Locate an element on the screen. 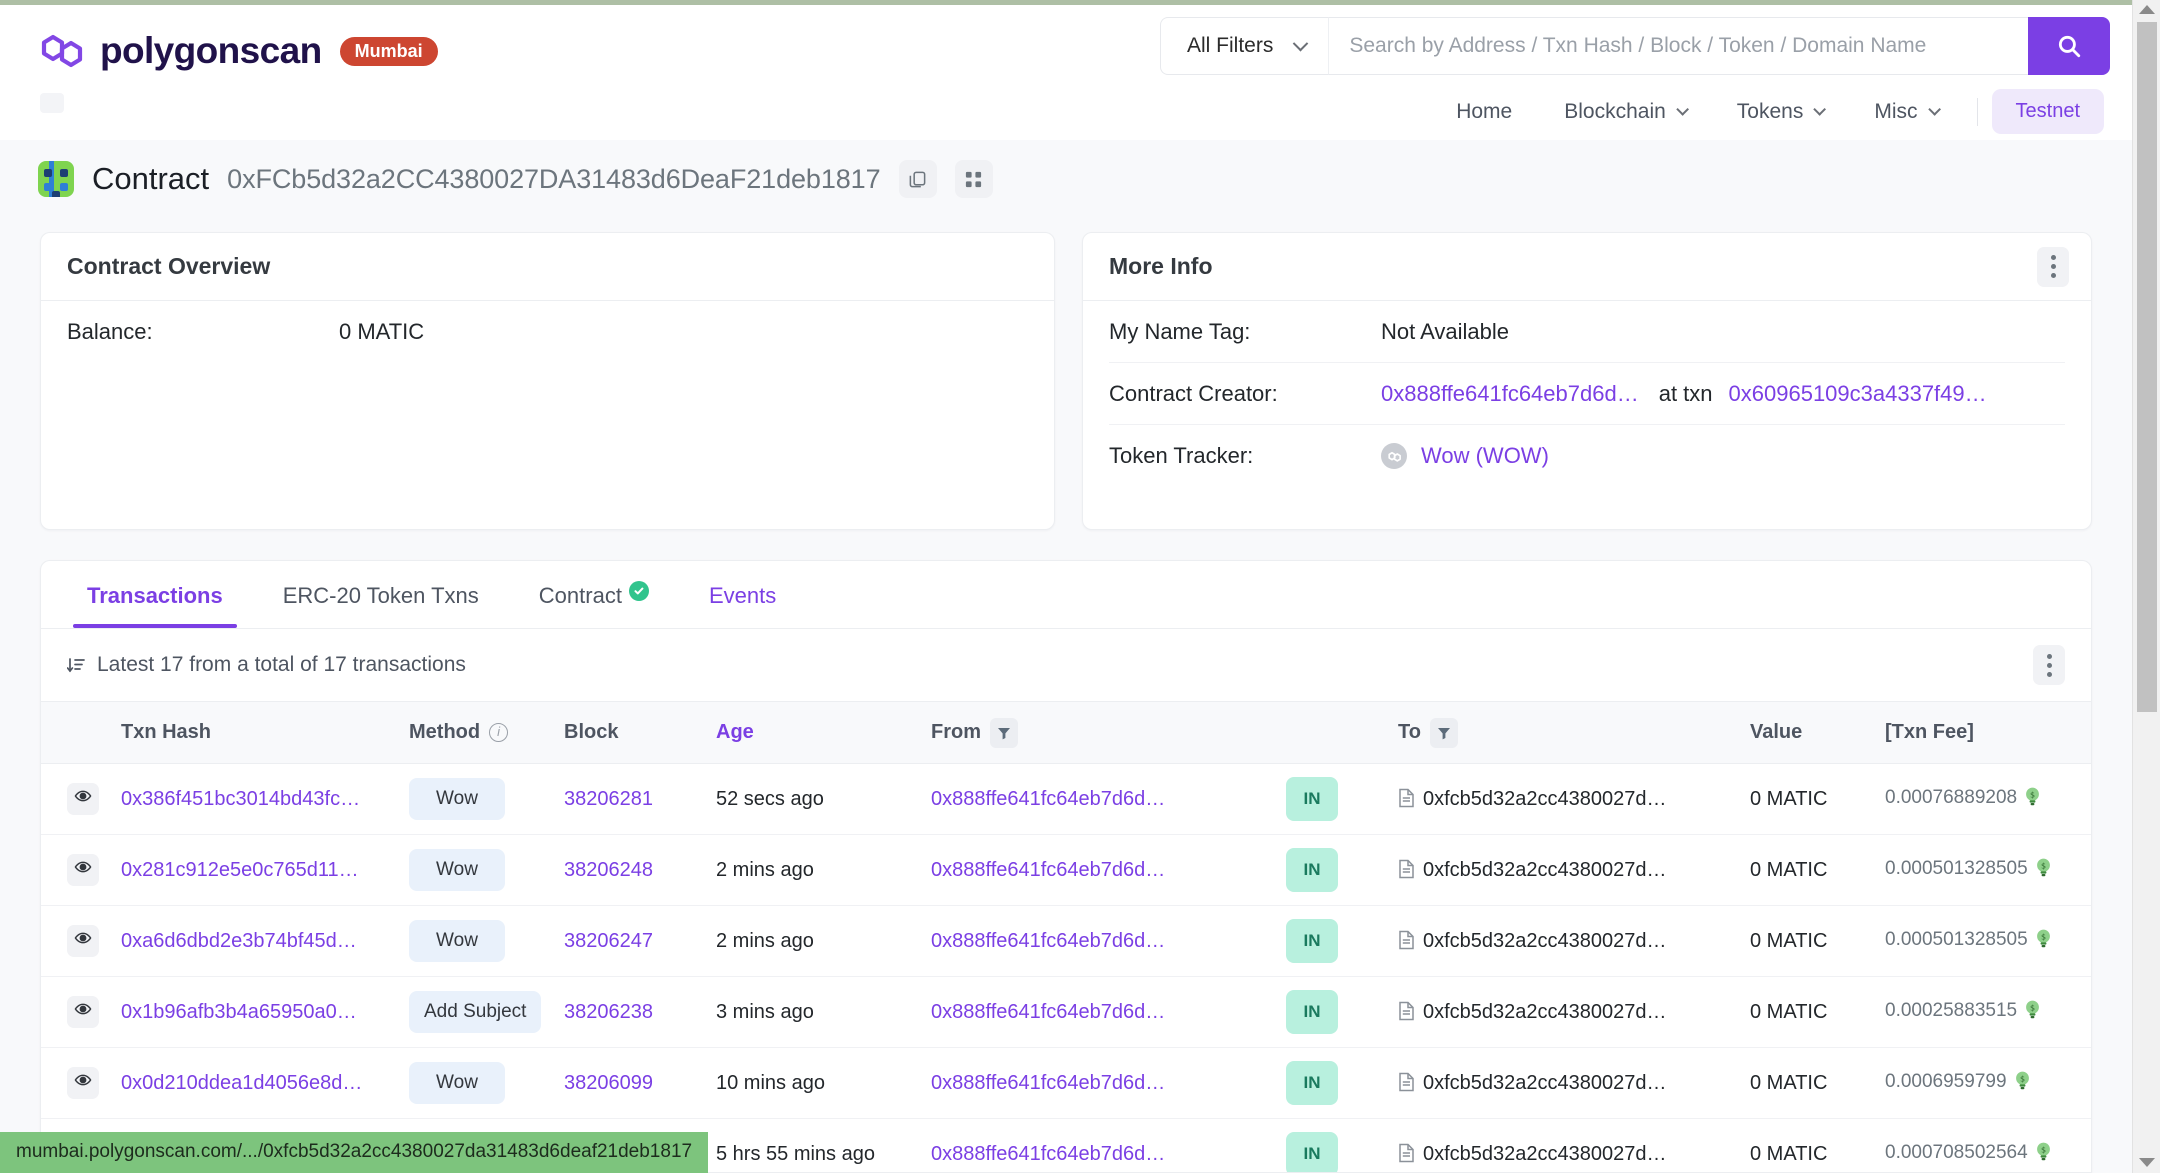  info-icon: i is located at coordinates (499, 732).